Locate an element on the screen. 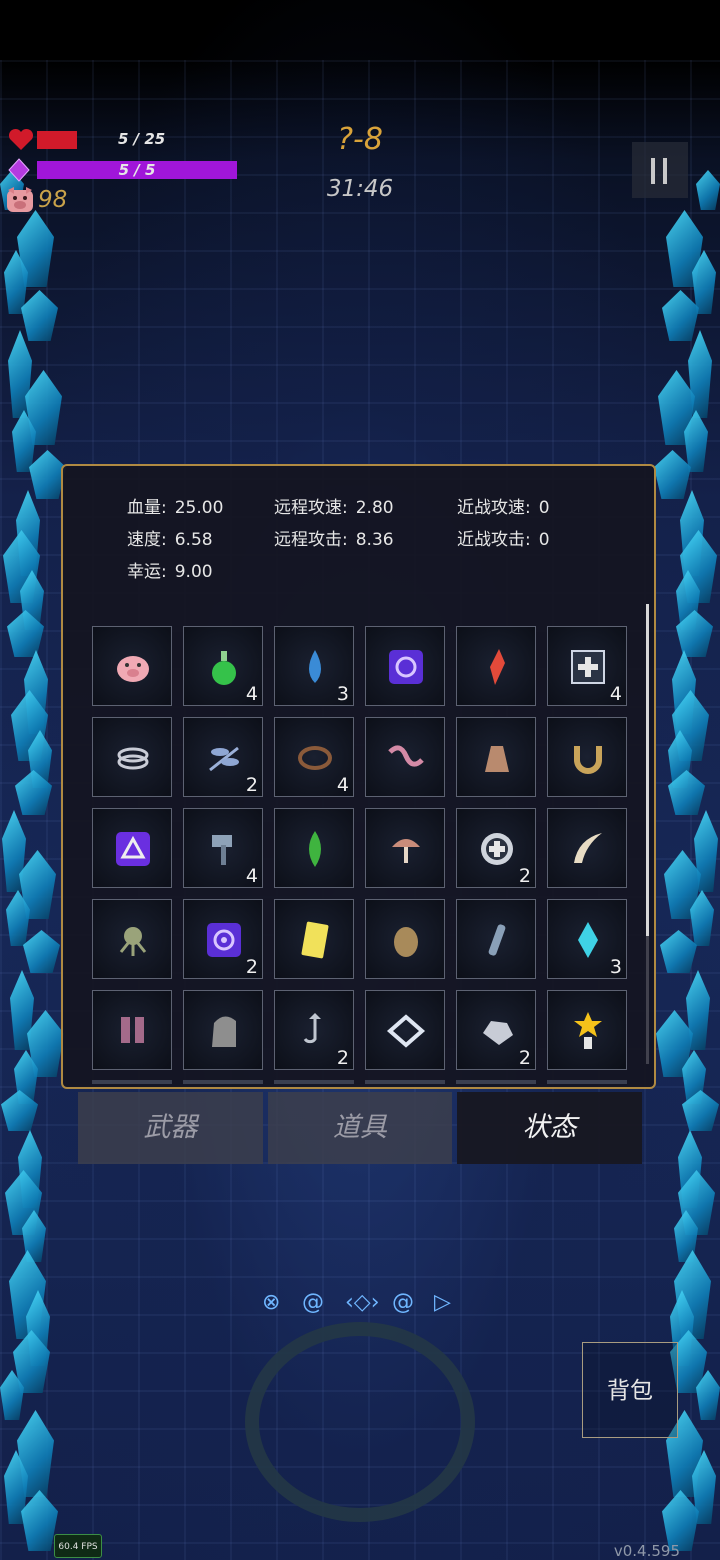 Image resolution: width=720 pixels, height=1560 pixels. yellow-card-icon is located at coordinates (315, 940).